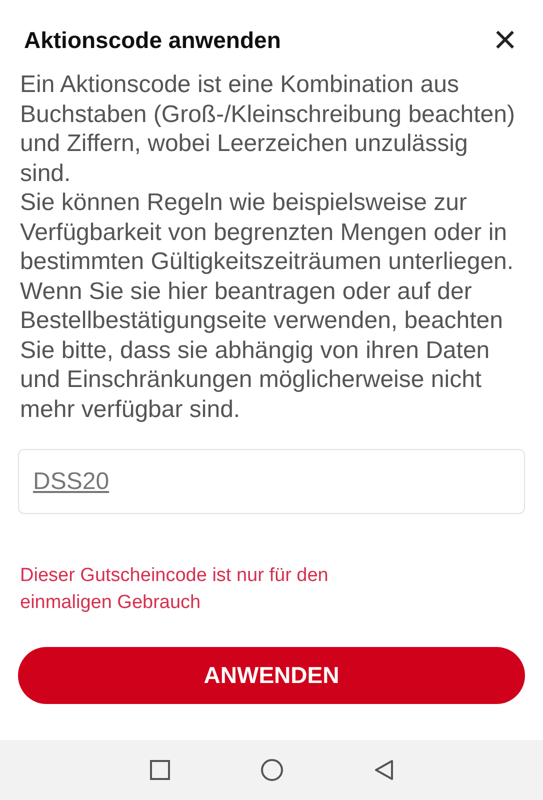 The height and width of the screenshot is (800, 543). I want to click on recent-apps-icon, so click(159, 770).